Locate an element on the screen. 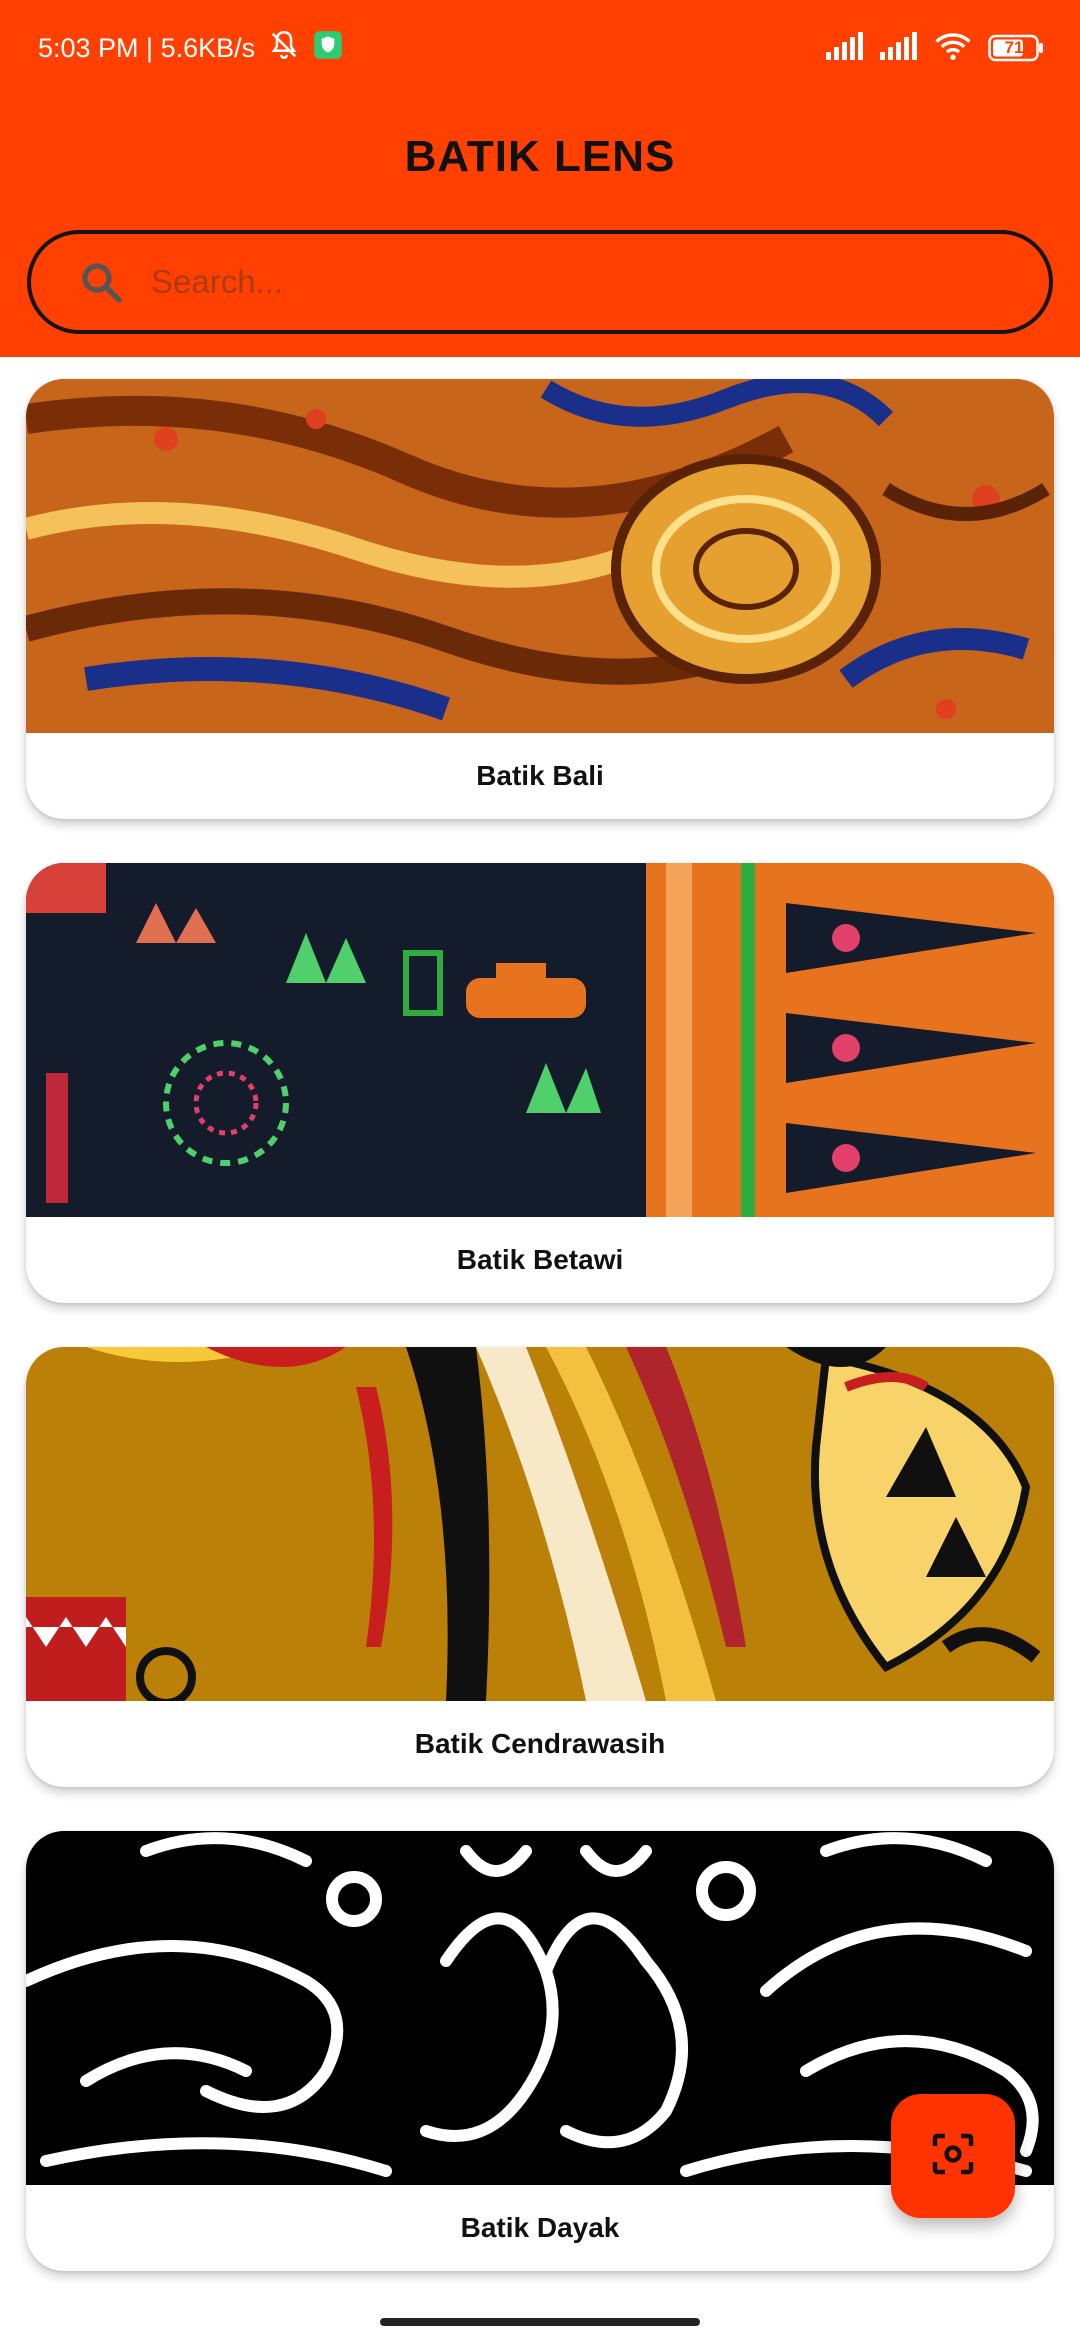 This screenshot has width=1080, height=2340. shield-icon is located at coordinates (328, 48).